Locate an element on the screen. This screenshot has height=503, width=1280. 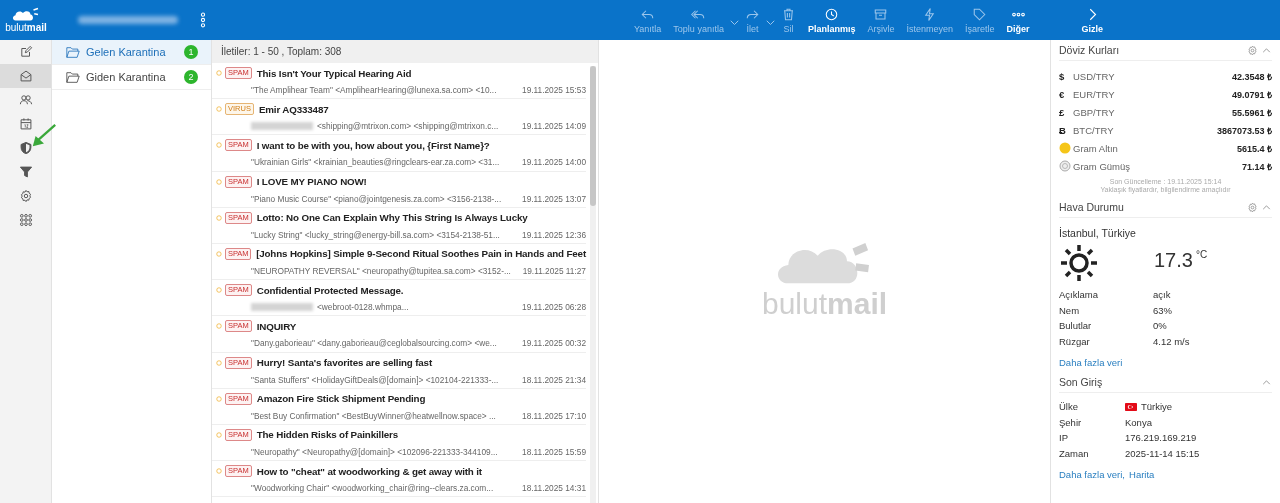
message-subject: This Isn't Your Typical Hearing Aid is located at coordinates (334, 73).